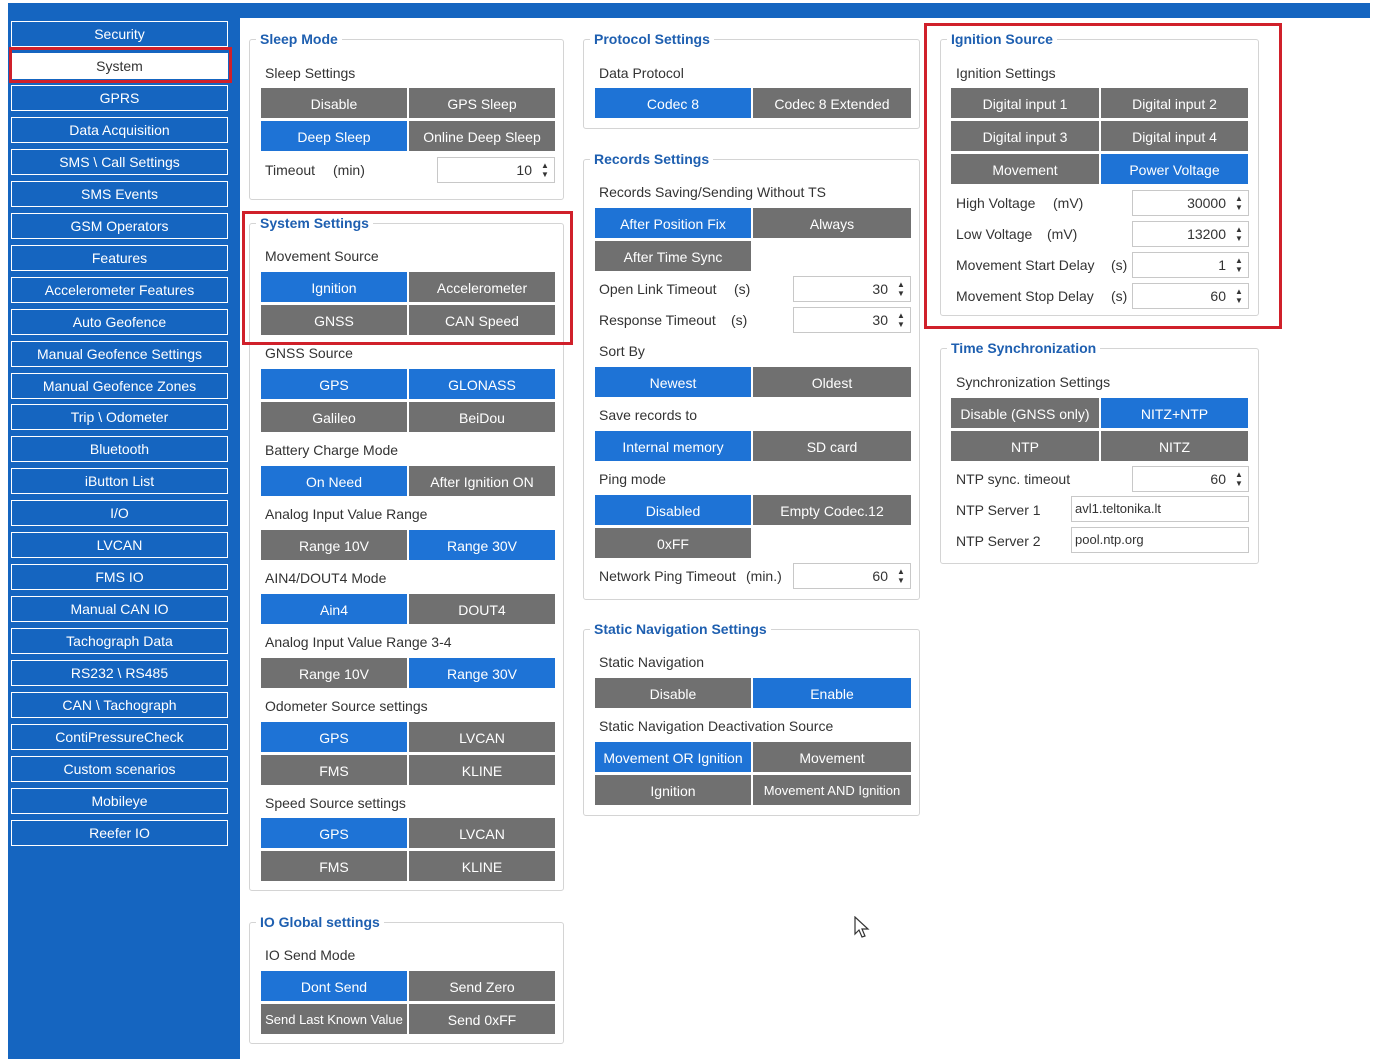  What do you see at coordinates (1174, 169) in the screenshot?
I see `ignition-power-voltage-button: Power Voltage` at bounding box center [1174, 169].